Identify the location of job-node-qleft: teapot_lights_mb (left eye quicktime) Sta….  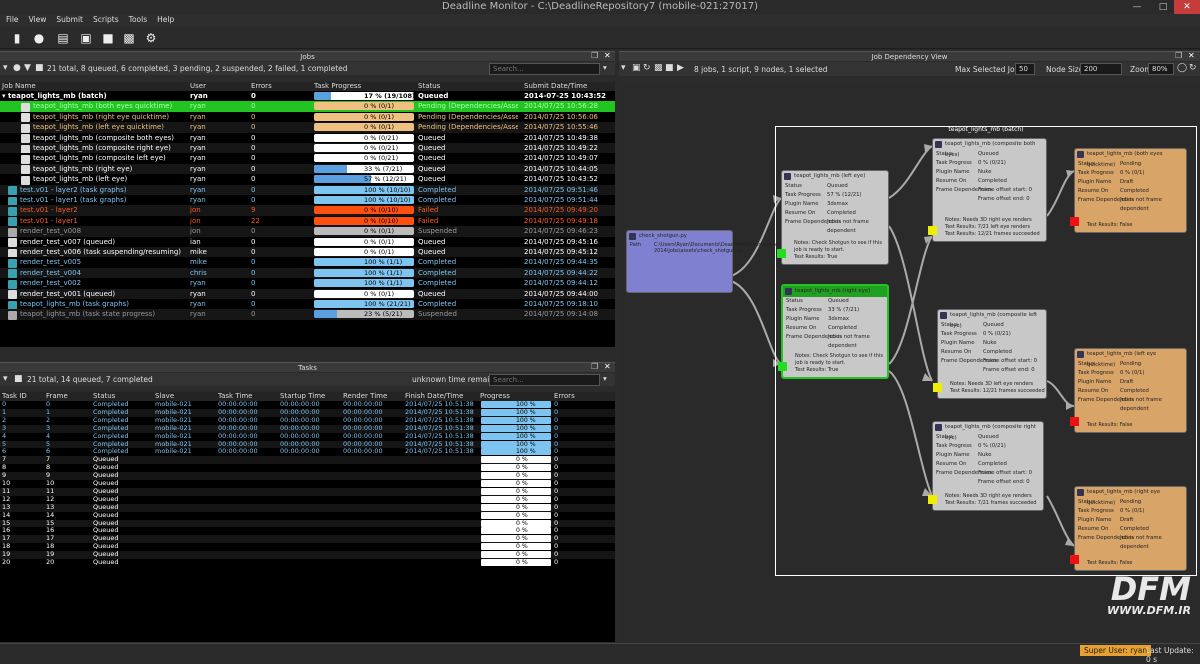
(1128, 390).